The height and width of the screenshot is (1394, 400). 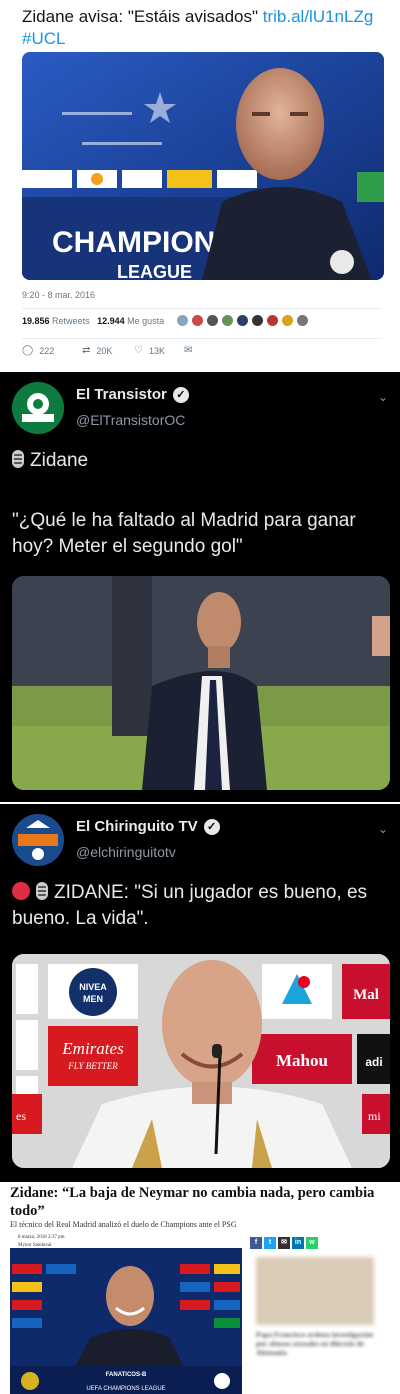 I want to click on share-buttons: f t ✉ in w, so click(x=284, y=1243).